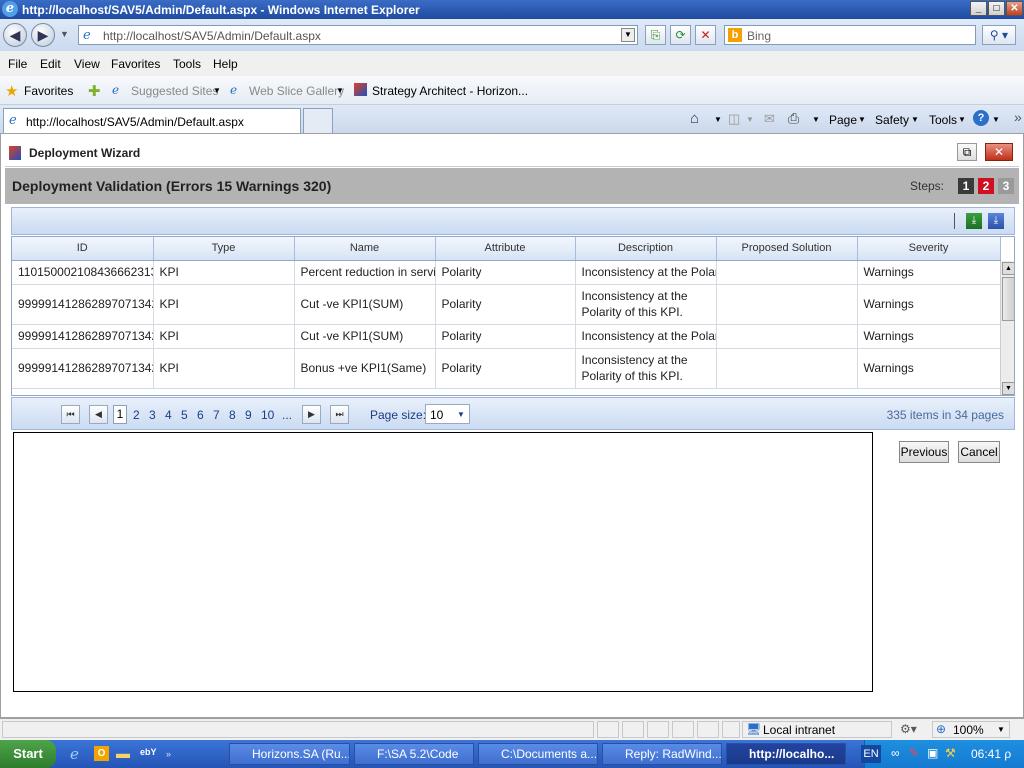 This screenshot has height=768, width=1024. Describe the element at coordinates (999, 35) in the screenshot. I see `search-icon: ⚲ ▾` at that location.